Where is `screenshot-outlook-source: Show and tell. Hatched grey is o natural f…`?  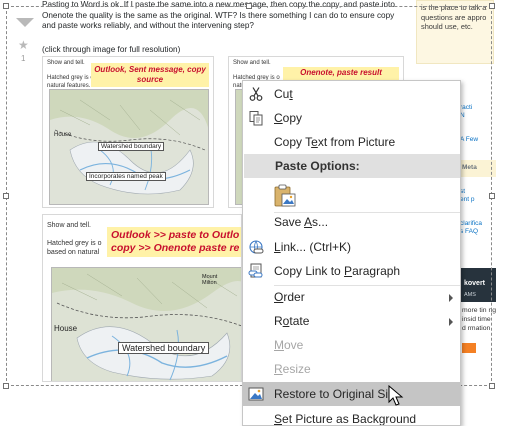
screenshot-outlook-source: Show and tell. Hatched grey is o natural f… is located at coordinates (128, 132).